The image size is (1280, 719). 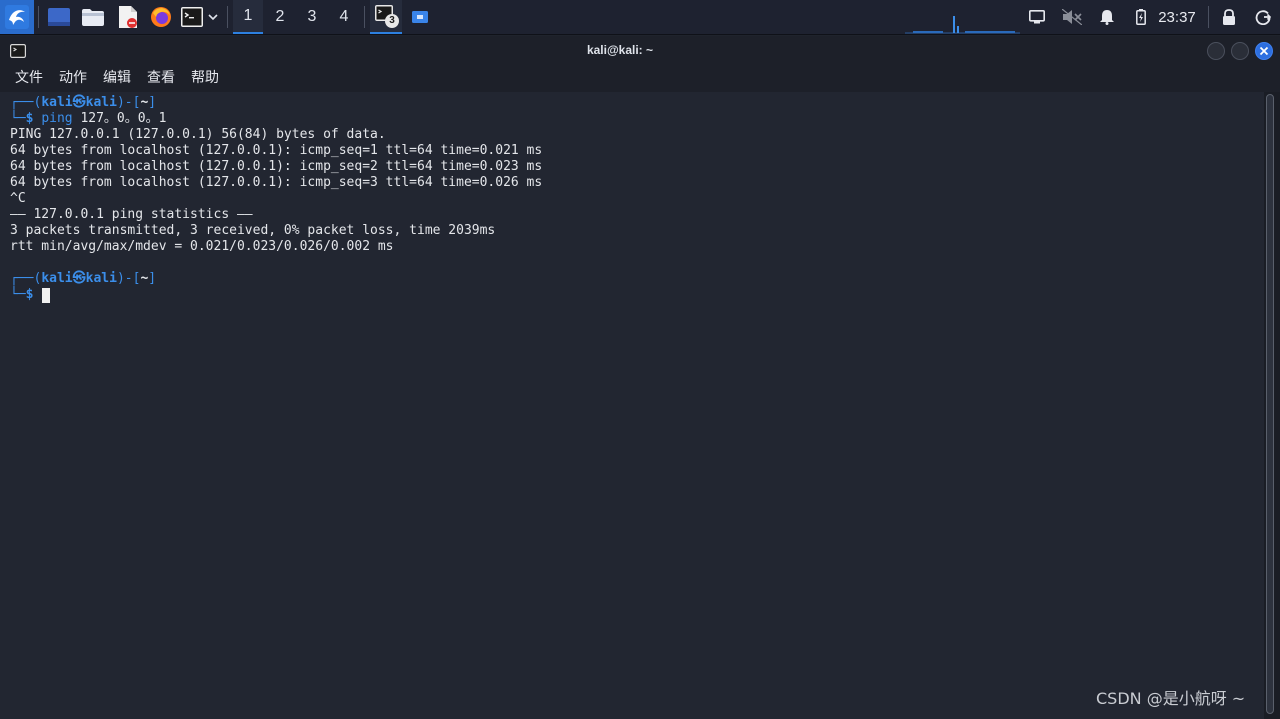 I want to click on firefox-icon, so click(x=161, y=17).